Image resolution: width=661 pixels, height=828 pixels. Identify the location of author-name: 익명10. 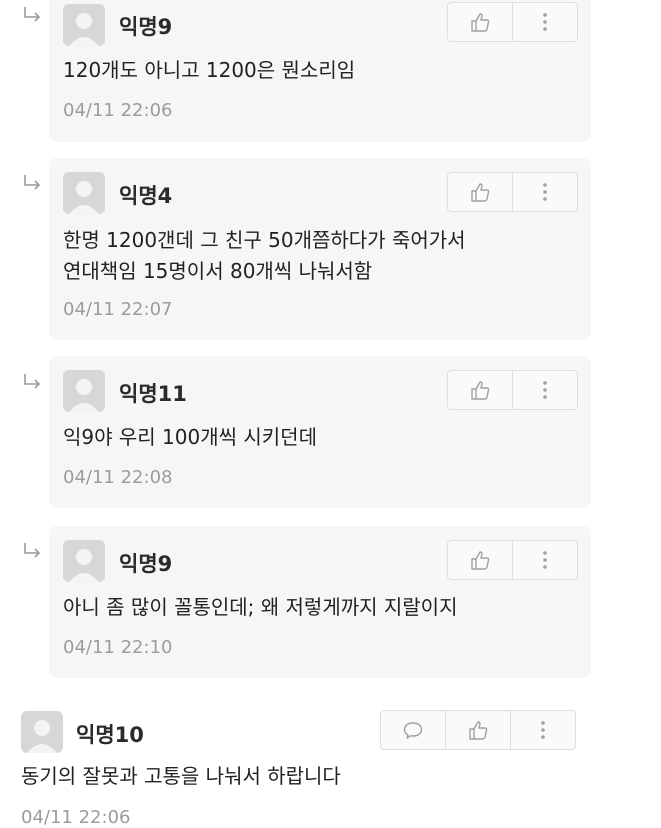
(110, 735).